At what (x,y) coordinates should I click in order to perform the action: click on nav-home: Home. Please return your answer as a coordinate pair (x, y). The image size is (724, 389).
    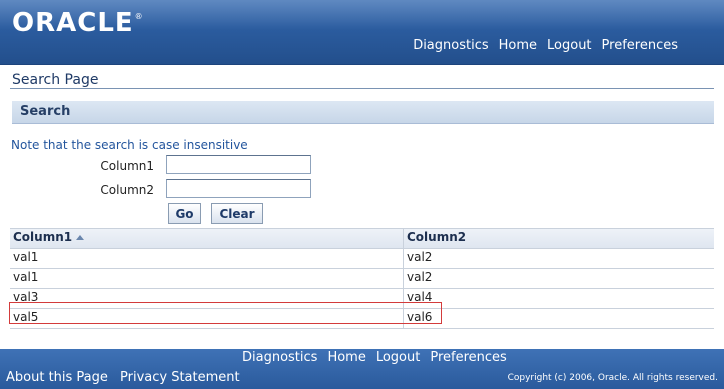
    Looking at the image, I should click on (518, 45).